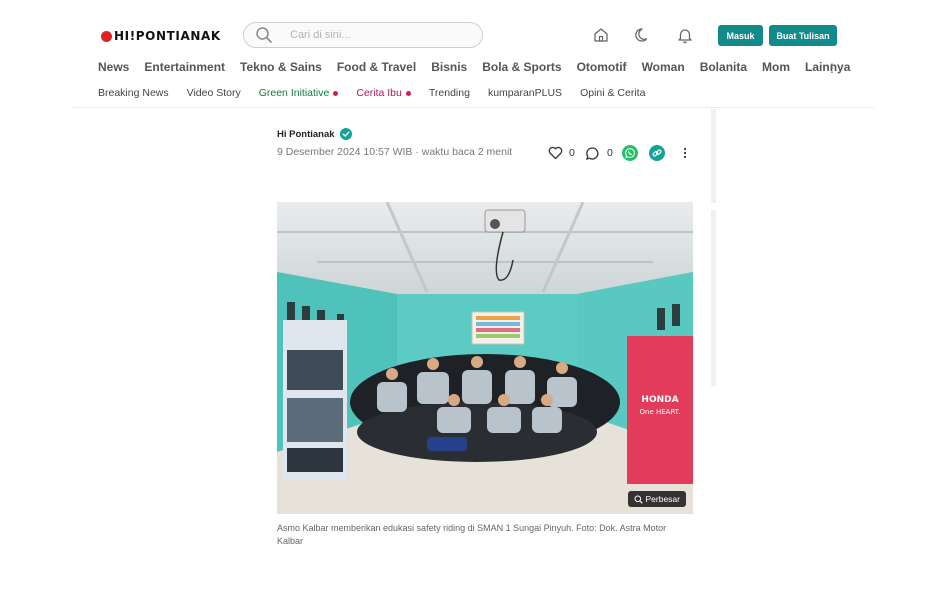 The height and width of the screenshot is (600, 939). I want to click on subnav-label: kumparanPLUS, so click(525, 93).